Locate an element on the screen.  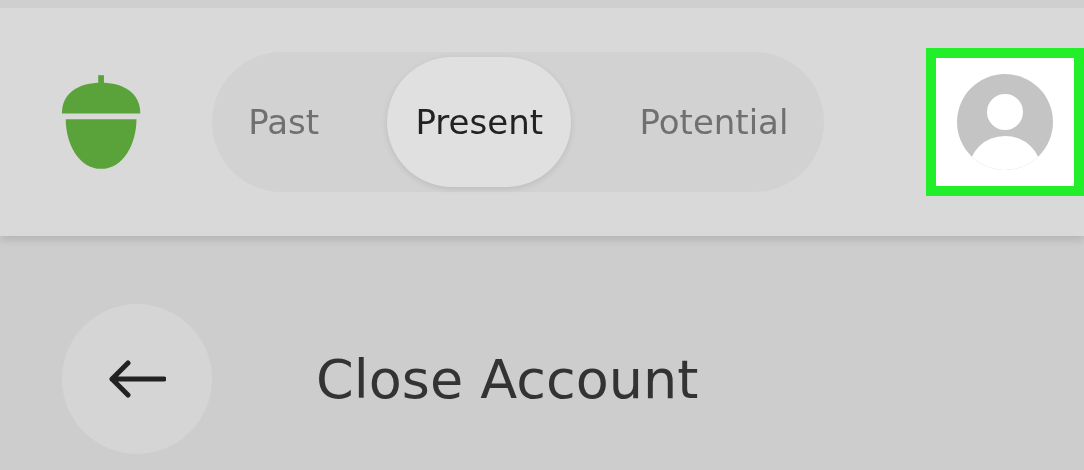
avatar-icon is located at coordinates (1005, 122).